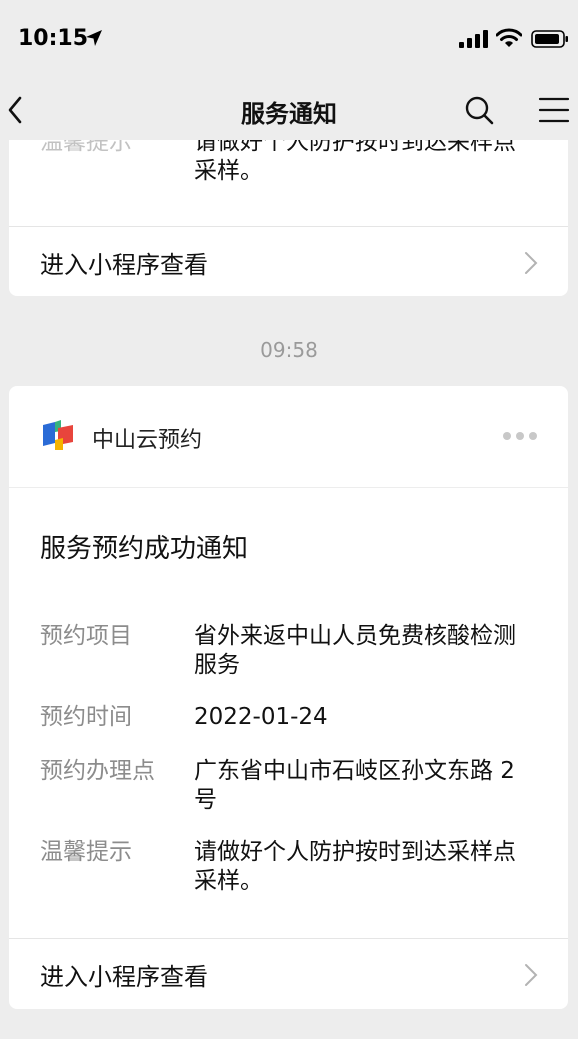  What do you see at coordinates (94, 38) in the screenshot?
I see `location-arrow-icon` at bounding box center [94, 38].